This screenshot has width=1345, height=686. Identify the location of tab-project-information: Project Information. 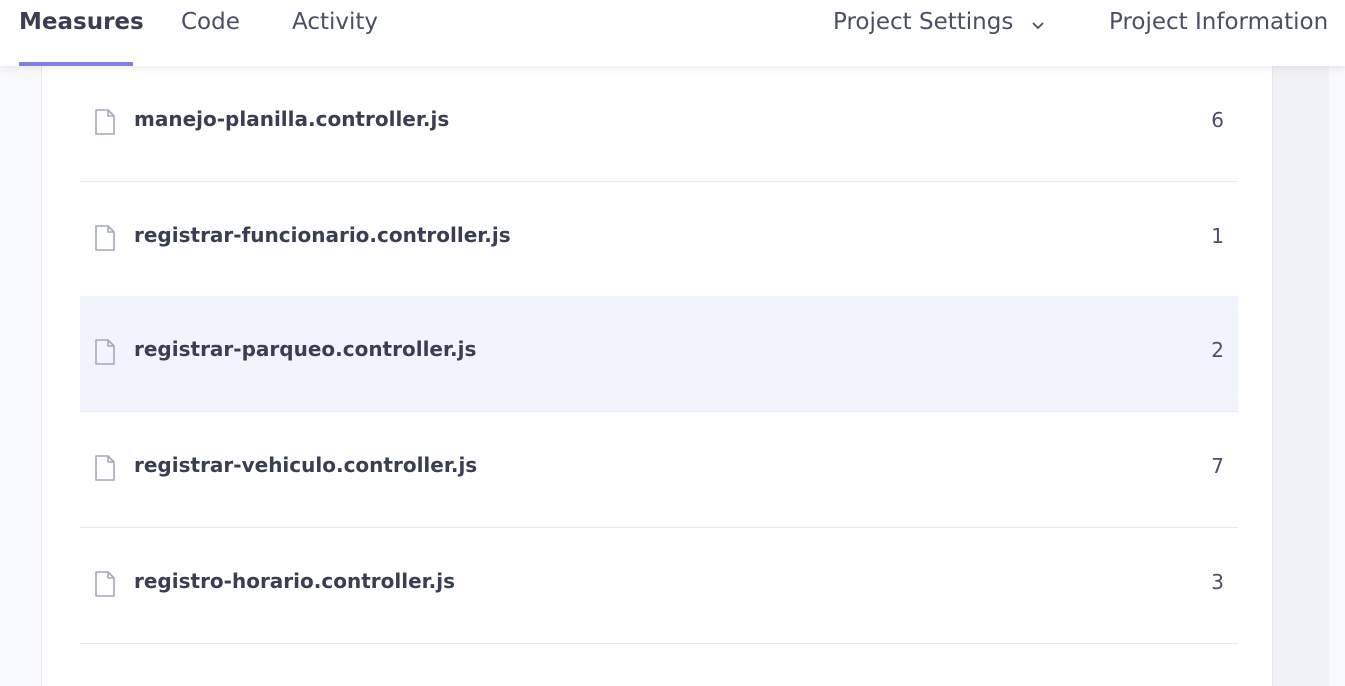
(1218, 33).